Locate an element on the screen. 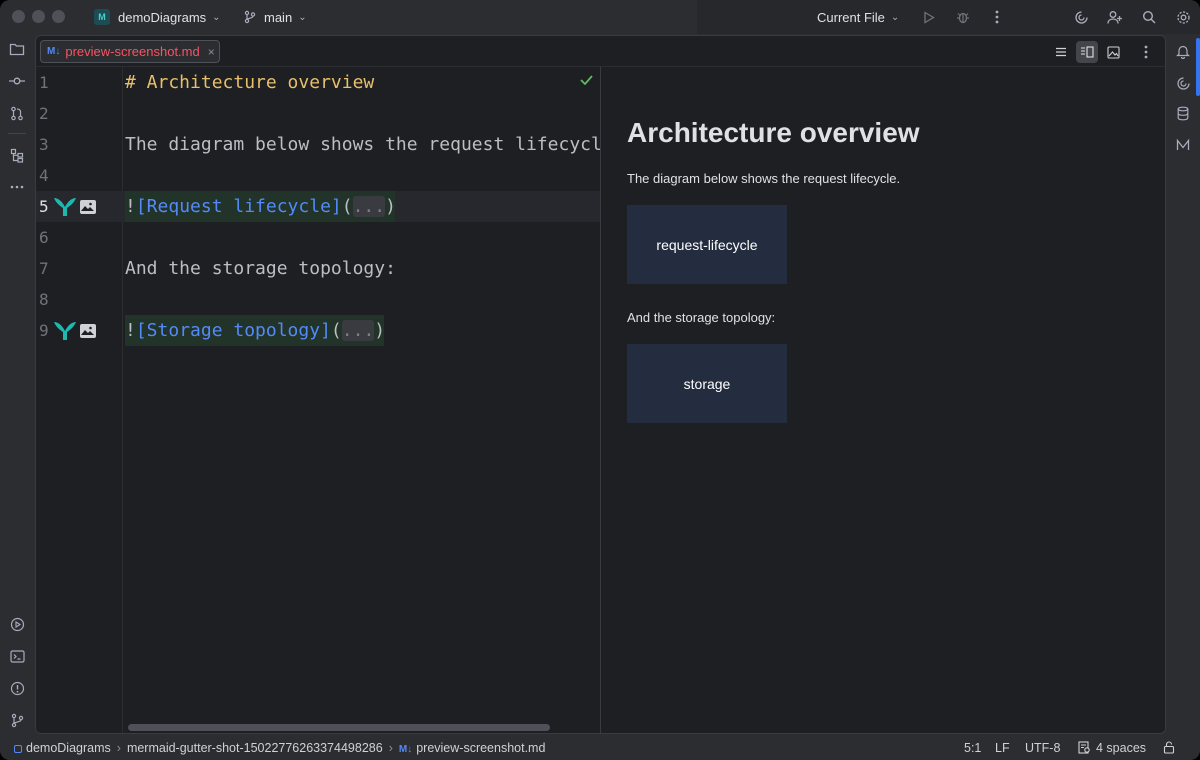 This screenshot has width=1200, height=760. line-number: 2 is located at coordinates (44, 113).